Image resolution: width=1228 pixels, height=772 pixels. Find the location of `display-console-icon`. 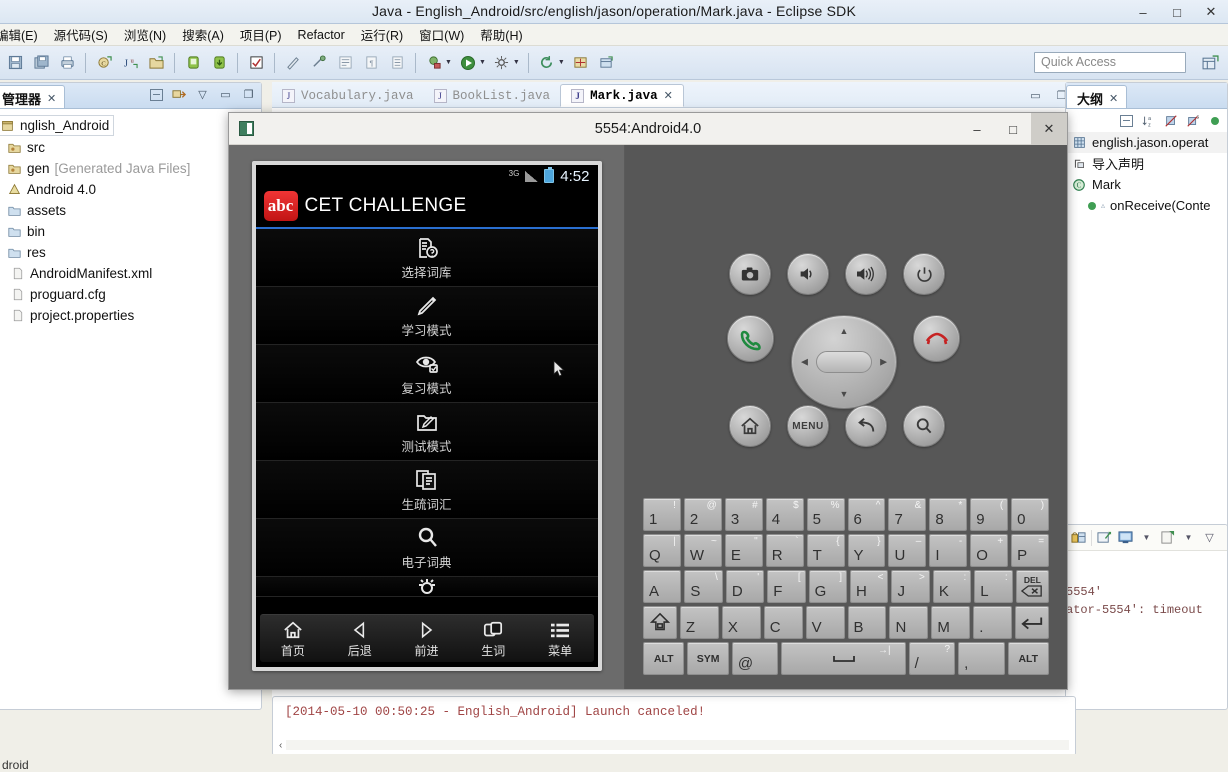

display-console-icon is located at coordinates (1125, 537).